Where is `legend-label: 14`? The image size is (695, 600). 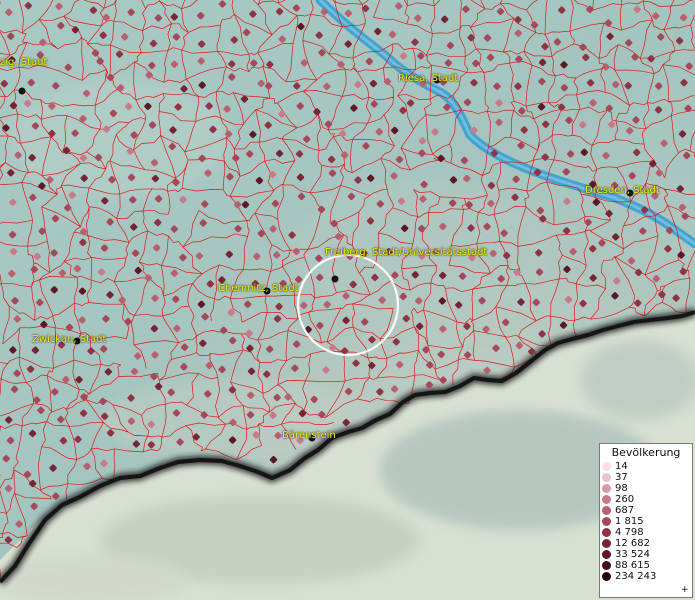 legend-label: 14 is located at coordinates (621, 466).